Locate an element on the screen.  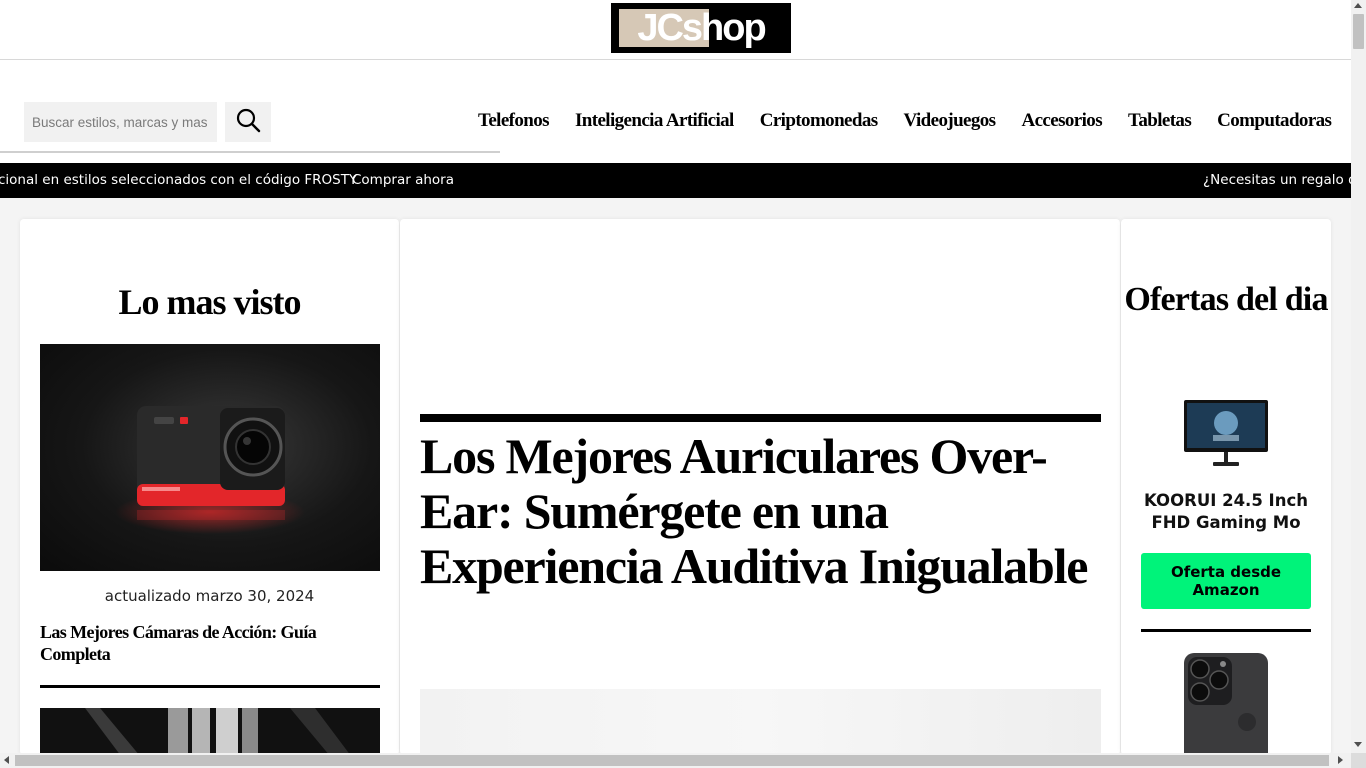
site-logo: JCshop is located at coordinates (701, 28).